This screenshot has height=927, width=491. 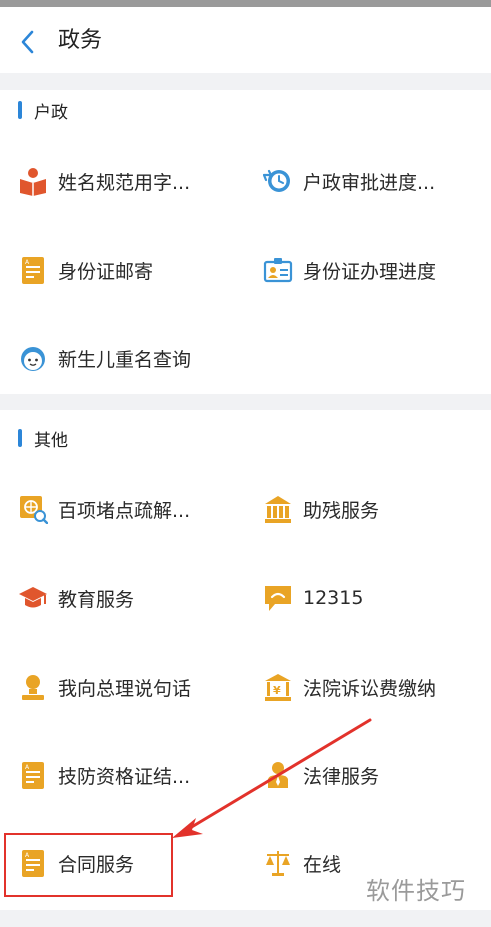 I want to click on annotation-arrow, so click(x=272, y=778).